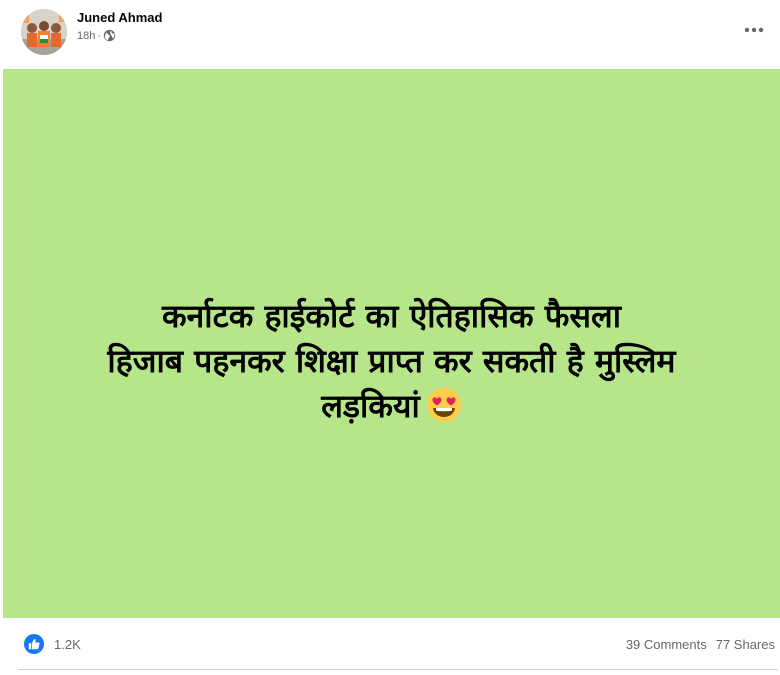  What do you see at coordinates (34, 644) in the screenshot?
I see `like-icon` at bounding box center [34, 644].